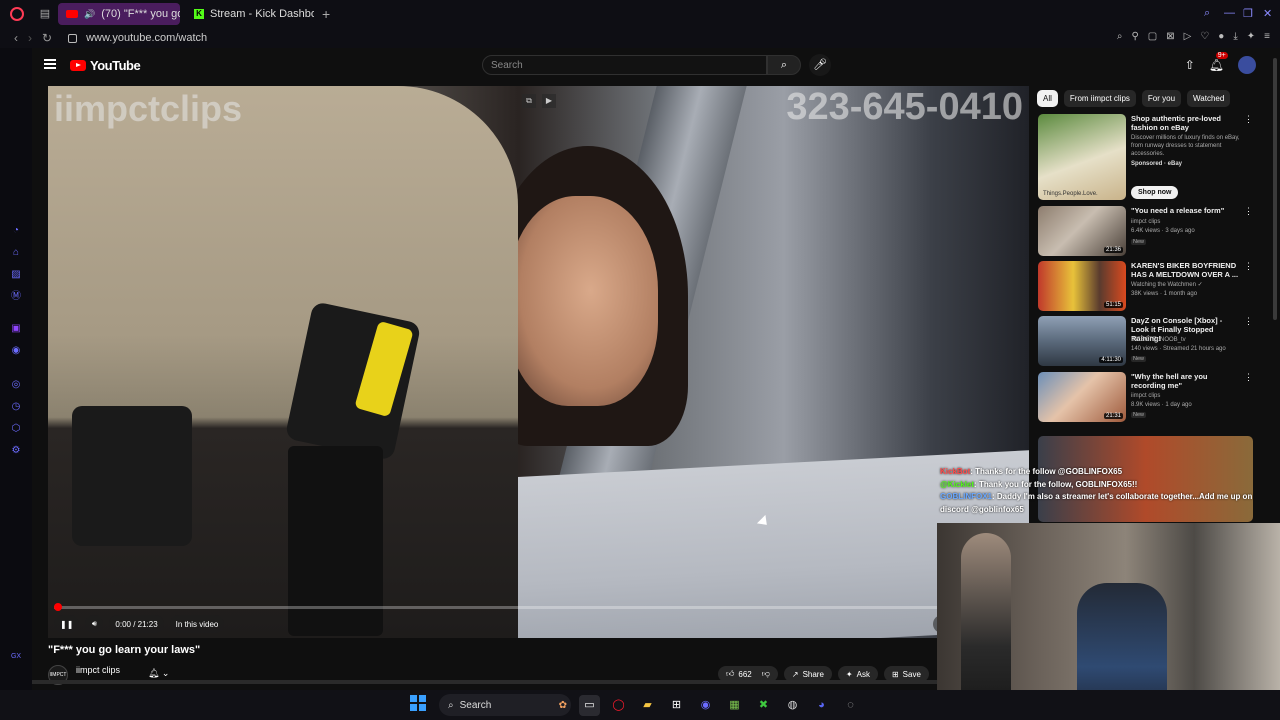 The height and width of the screenshot is (720, 1280). I want to click on shop-now-button: Shop now, so click(1155, 192).